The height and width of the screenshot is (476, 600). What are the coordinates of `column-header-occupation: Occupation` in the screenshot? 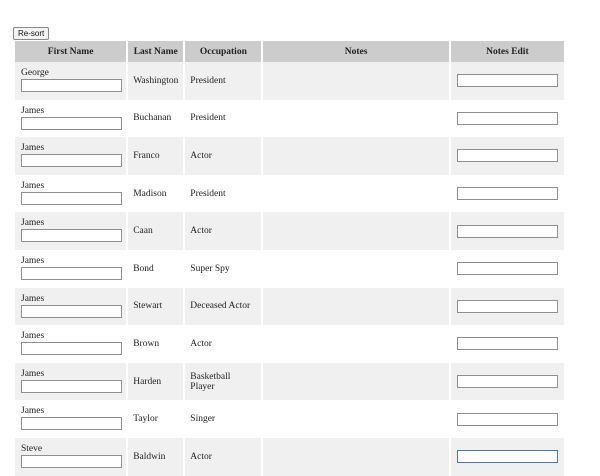 It's located at (223, 51).